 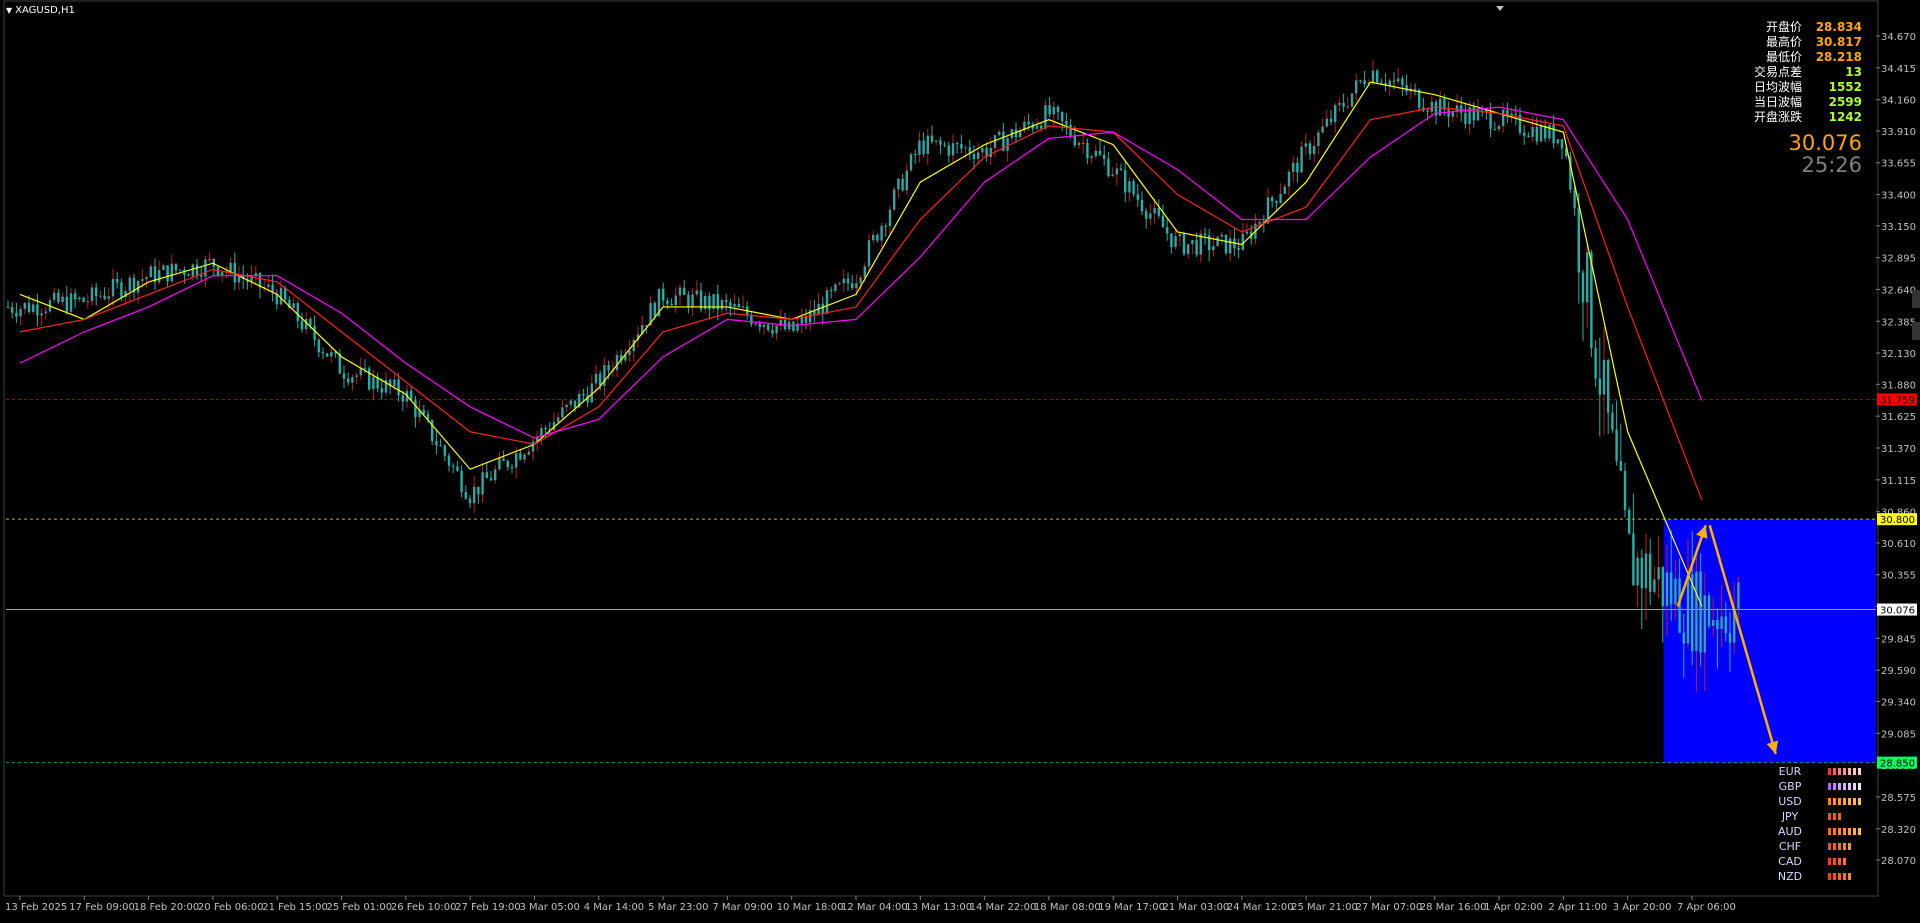 I want to click on scroll-handle, so click(x=1916, y=299).